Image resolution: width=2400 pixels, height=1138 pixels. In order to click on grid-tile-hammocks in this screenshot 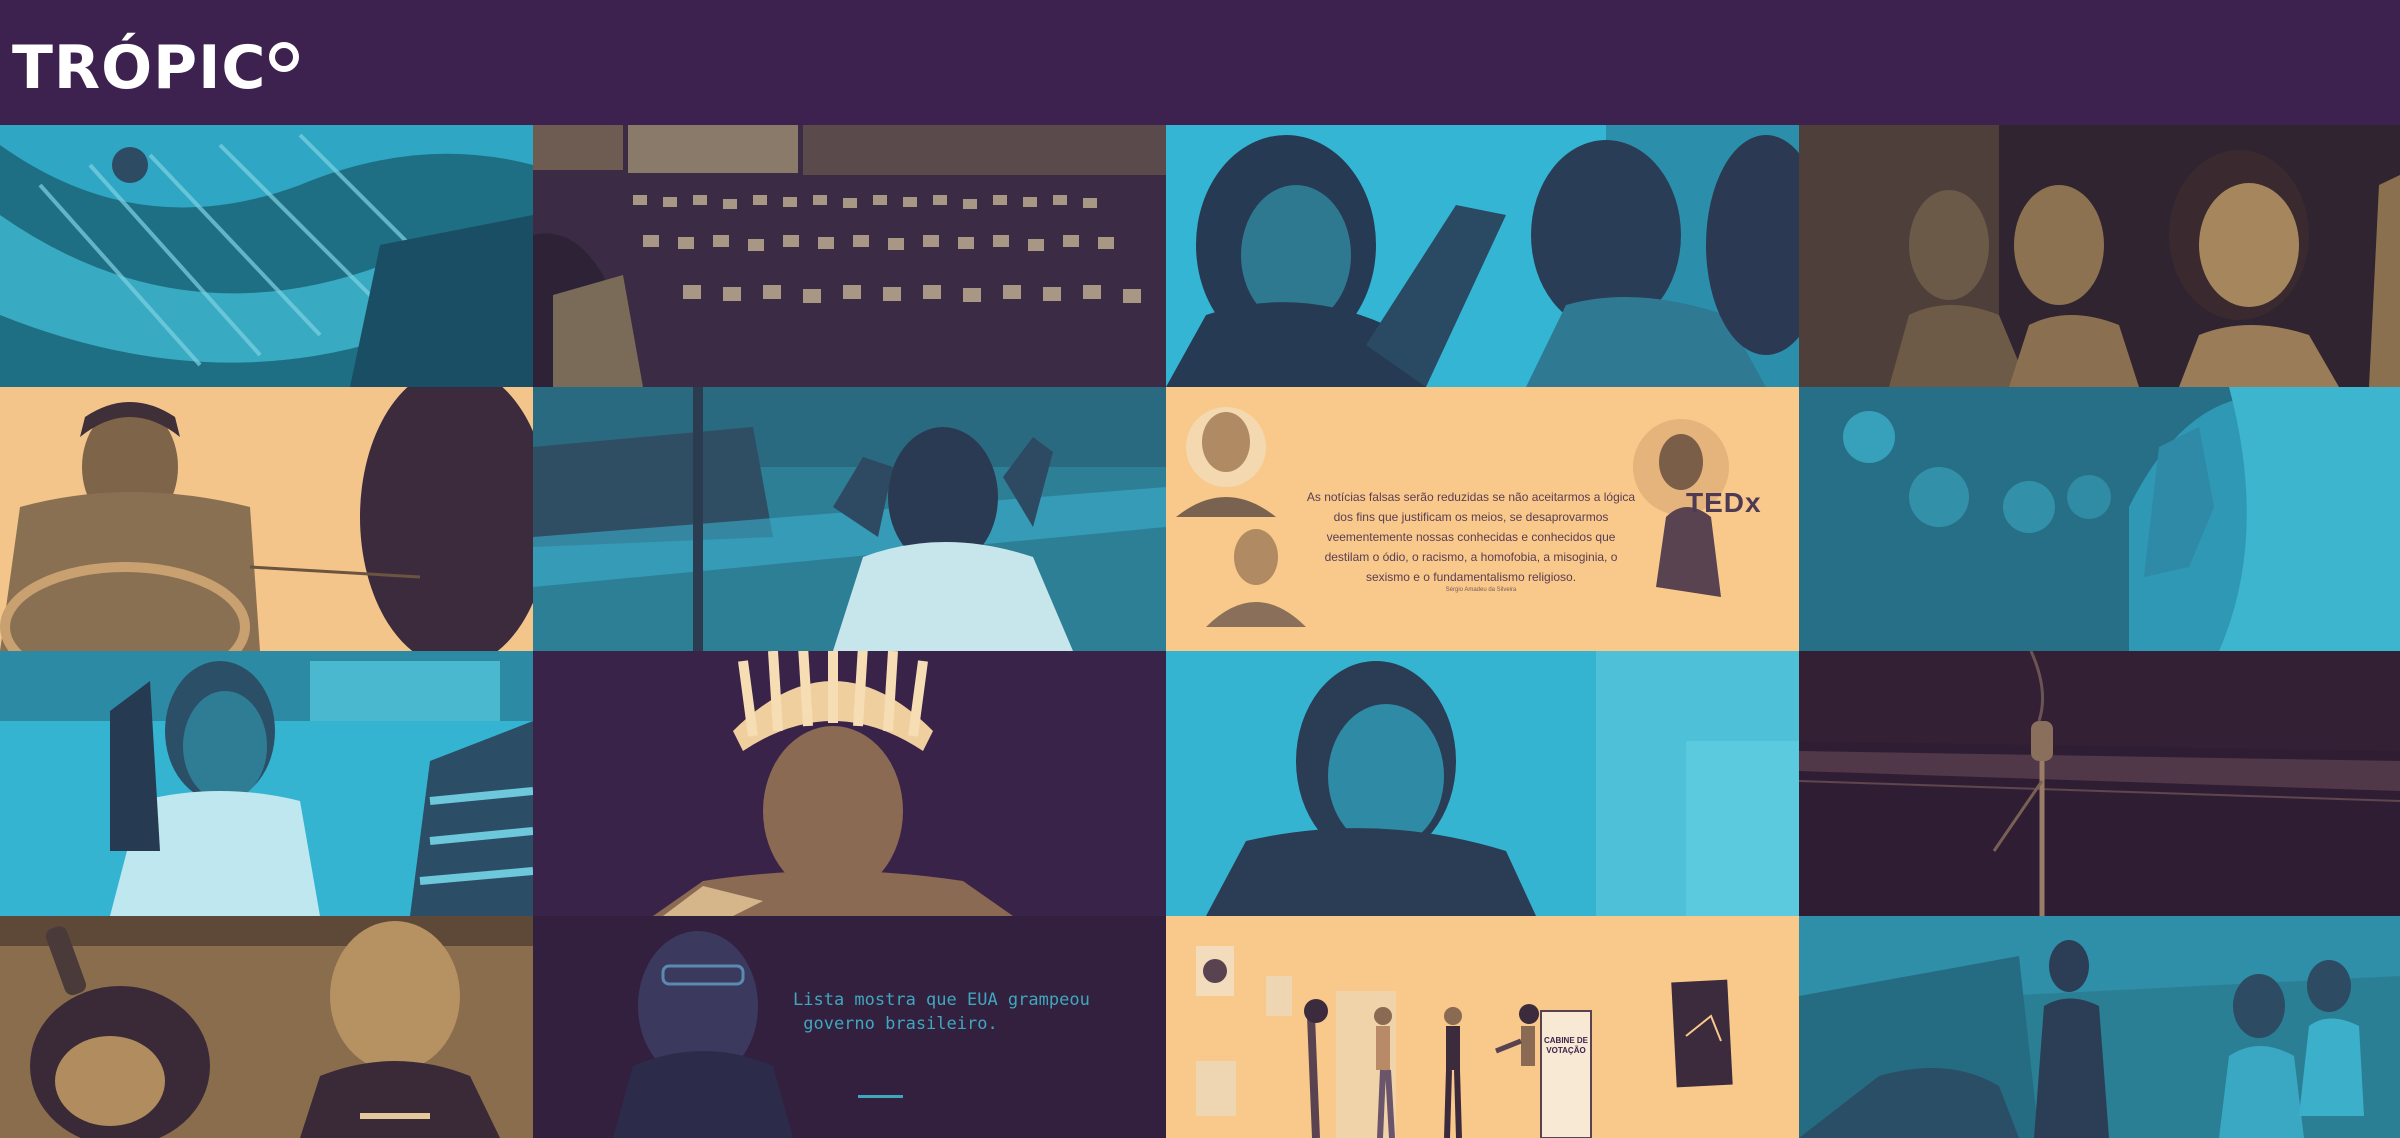, I will do `click(266, 256)`.